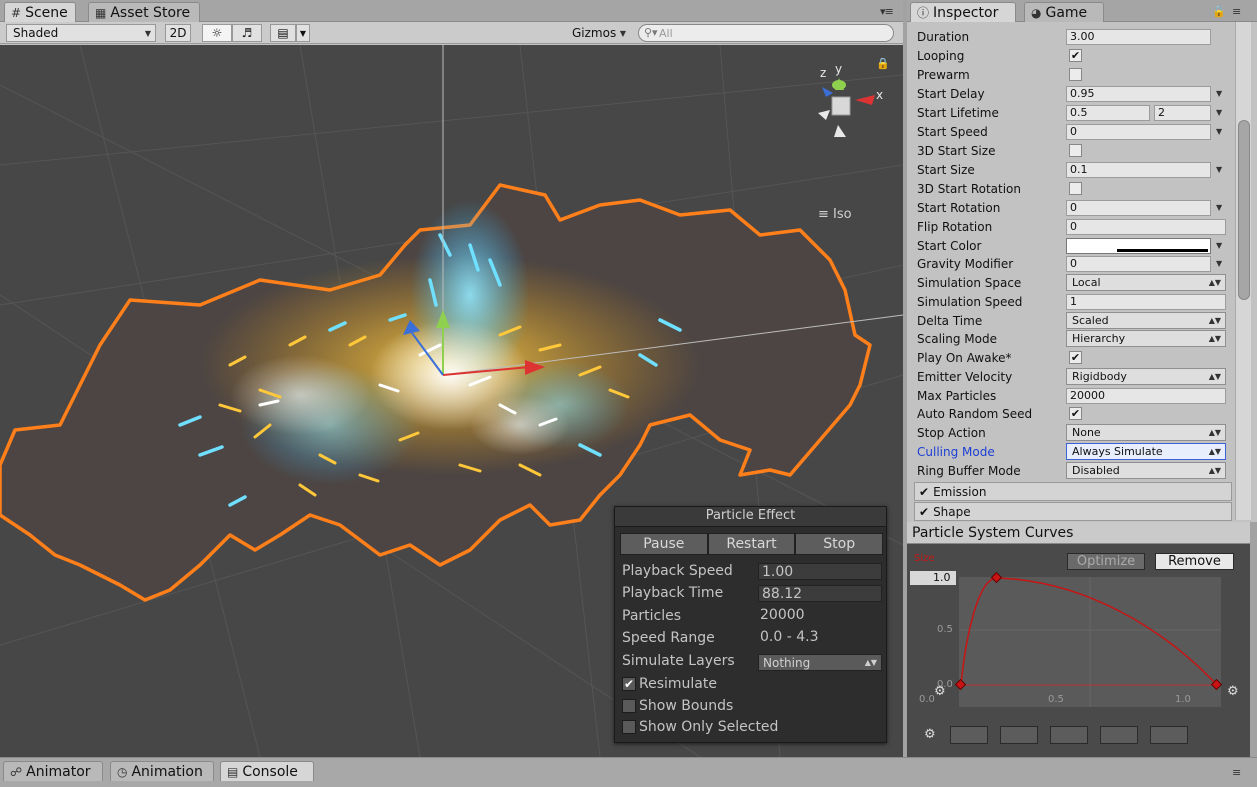 Image resolution: width=1257 pixels, height=787 pixels. I want to click on audio-toggle-button: ♬, so click(247, 33).